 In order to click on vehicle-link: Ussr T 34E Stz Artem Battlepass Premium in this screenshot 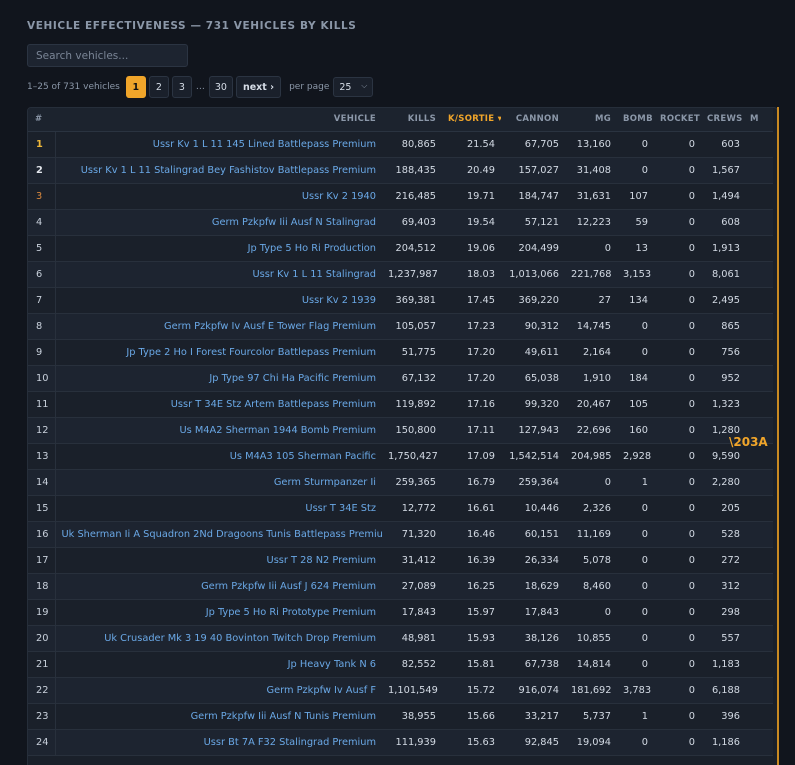, I will do `click(218, 404)`.